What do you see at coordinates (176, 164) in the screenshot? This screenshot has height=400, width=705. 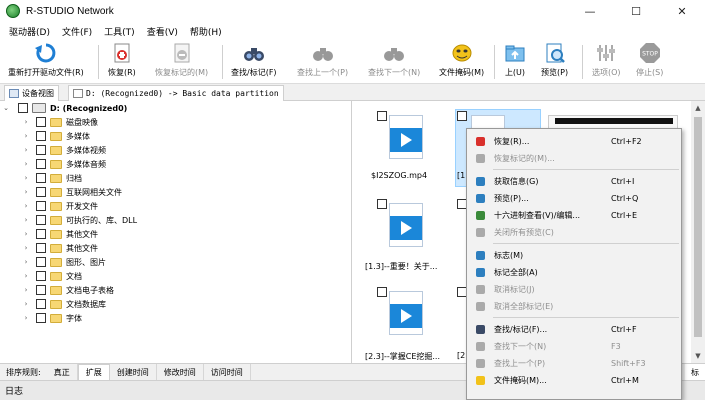 I see `tree-item: › 多媒体音频` at bounding box center [176, 164].